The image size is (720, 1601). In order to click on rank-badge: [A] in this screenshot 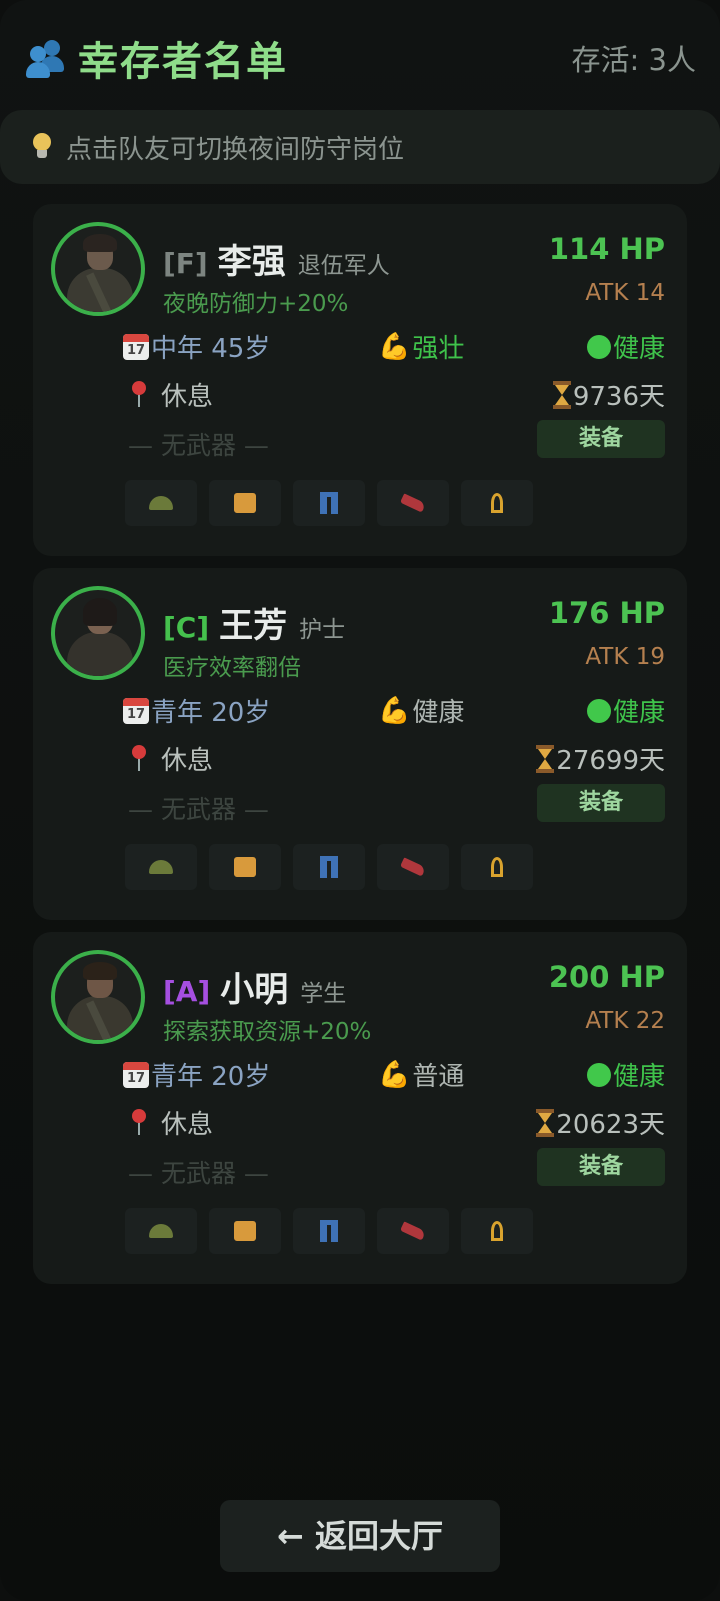, I will do `click(187, 991)`.